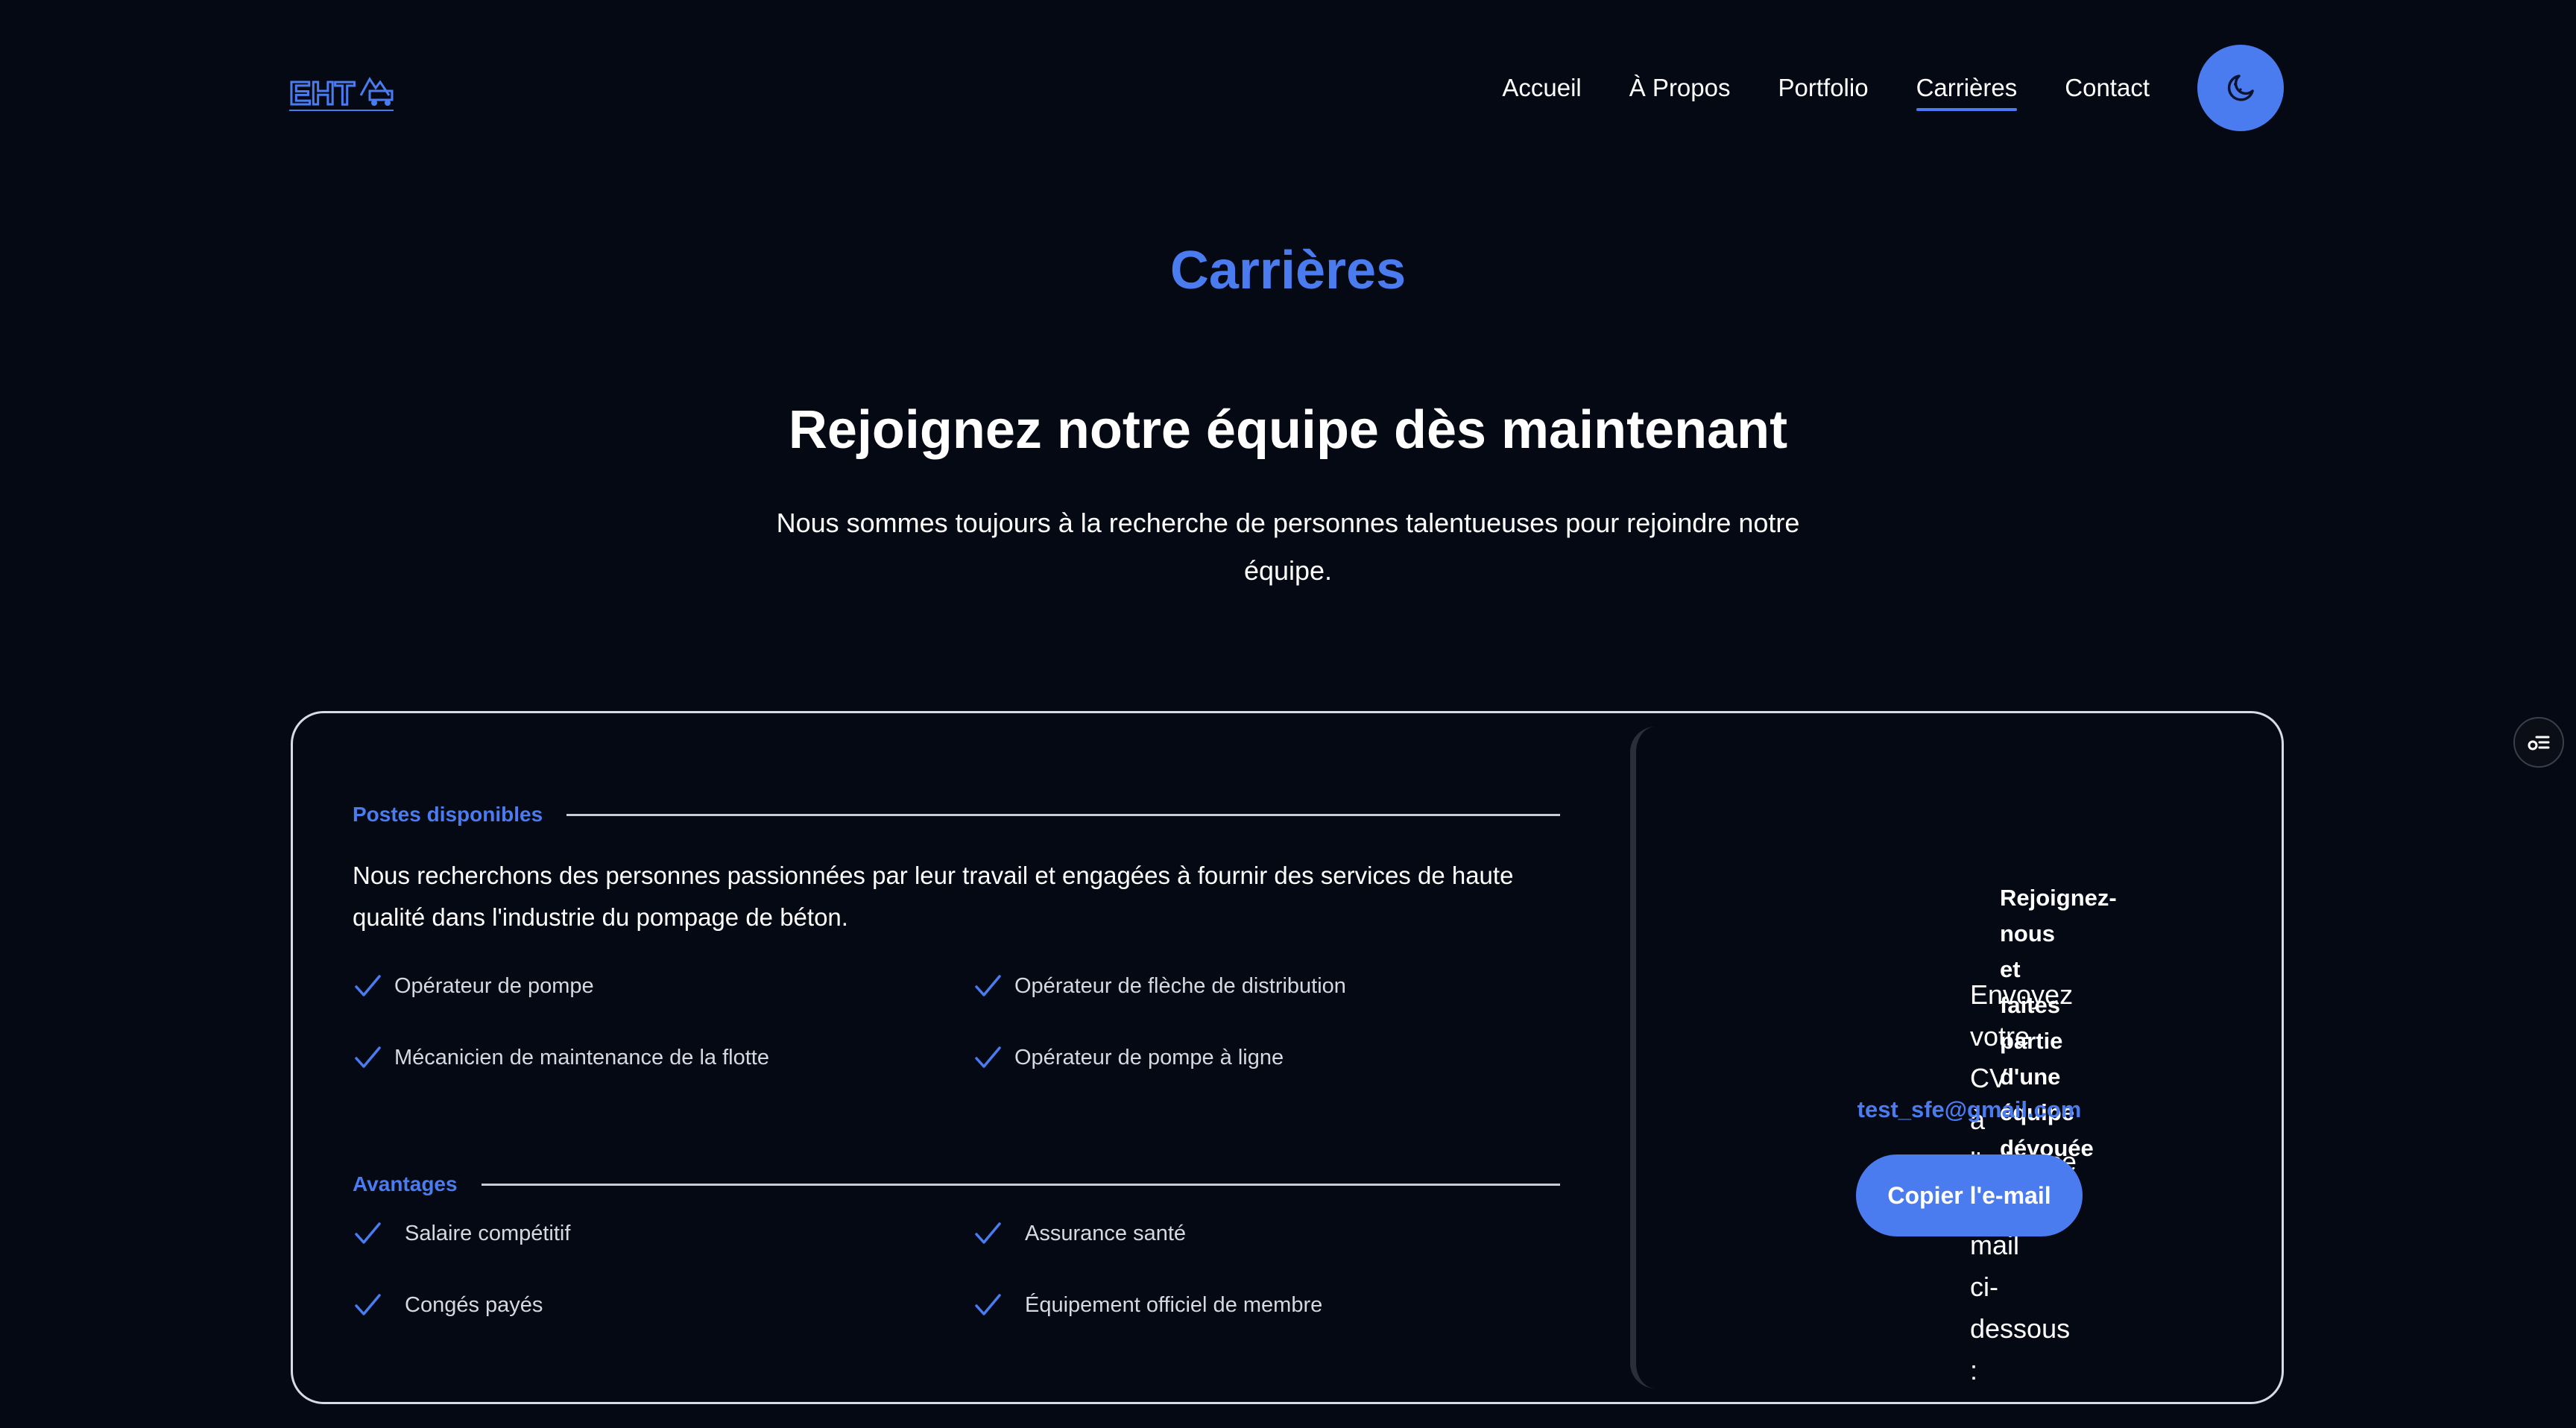 This screenshot has width=2576, height=1428. I want to click on position-label: Opérateur de flèche de distribution, so click(1180, 985).